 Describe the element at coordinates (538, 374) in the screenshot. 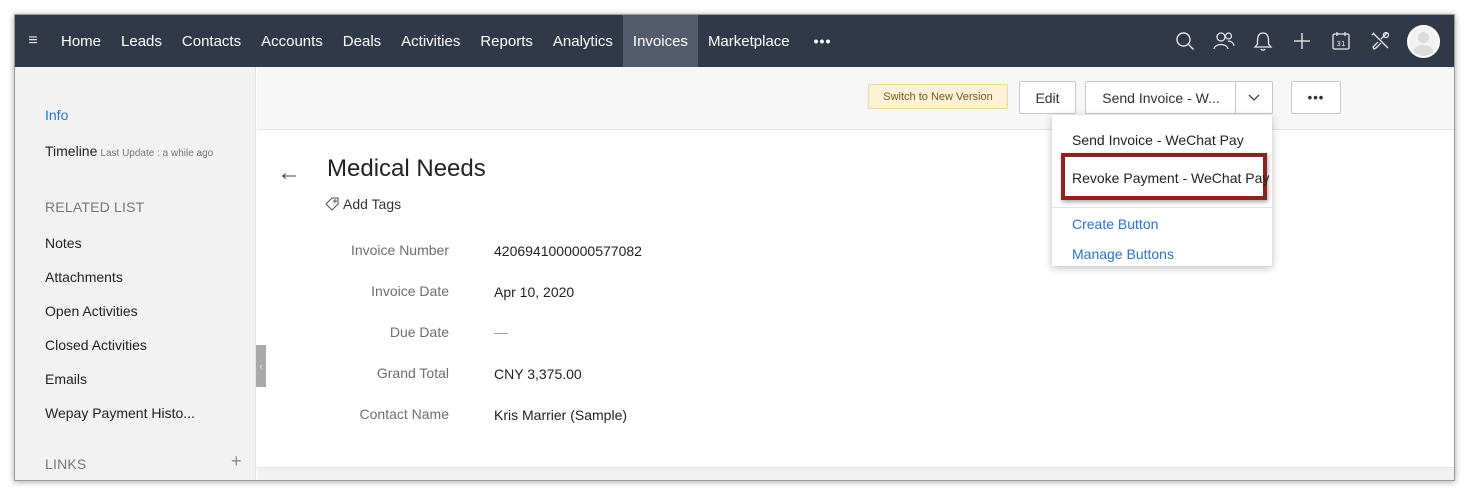

I see `grand-total-value: CNY 3,375.00` at that location.